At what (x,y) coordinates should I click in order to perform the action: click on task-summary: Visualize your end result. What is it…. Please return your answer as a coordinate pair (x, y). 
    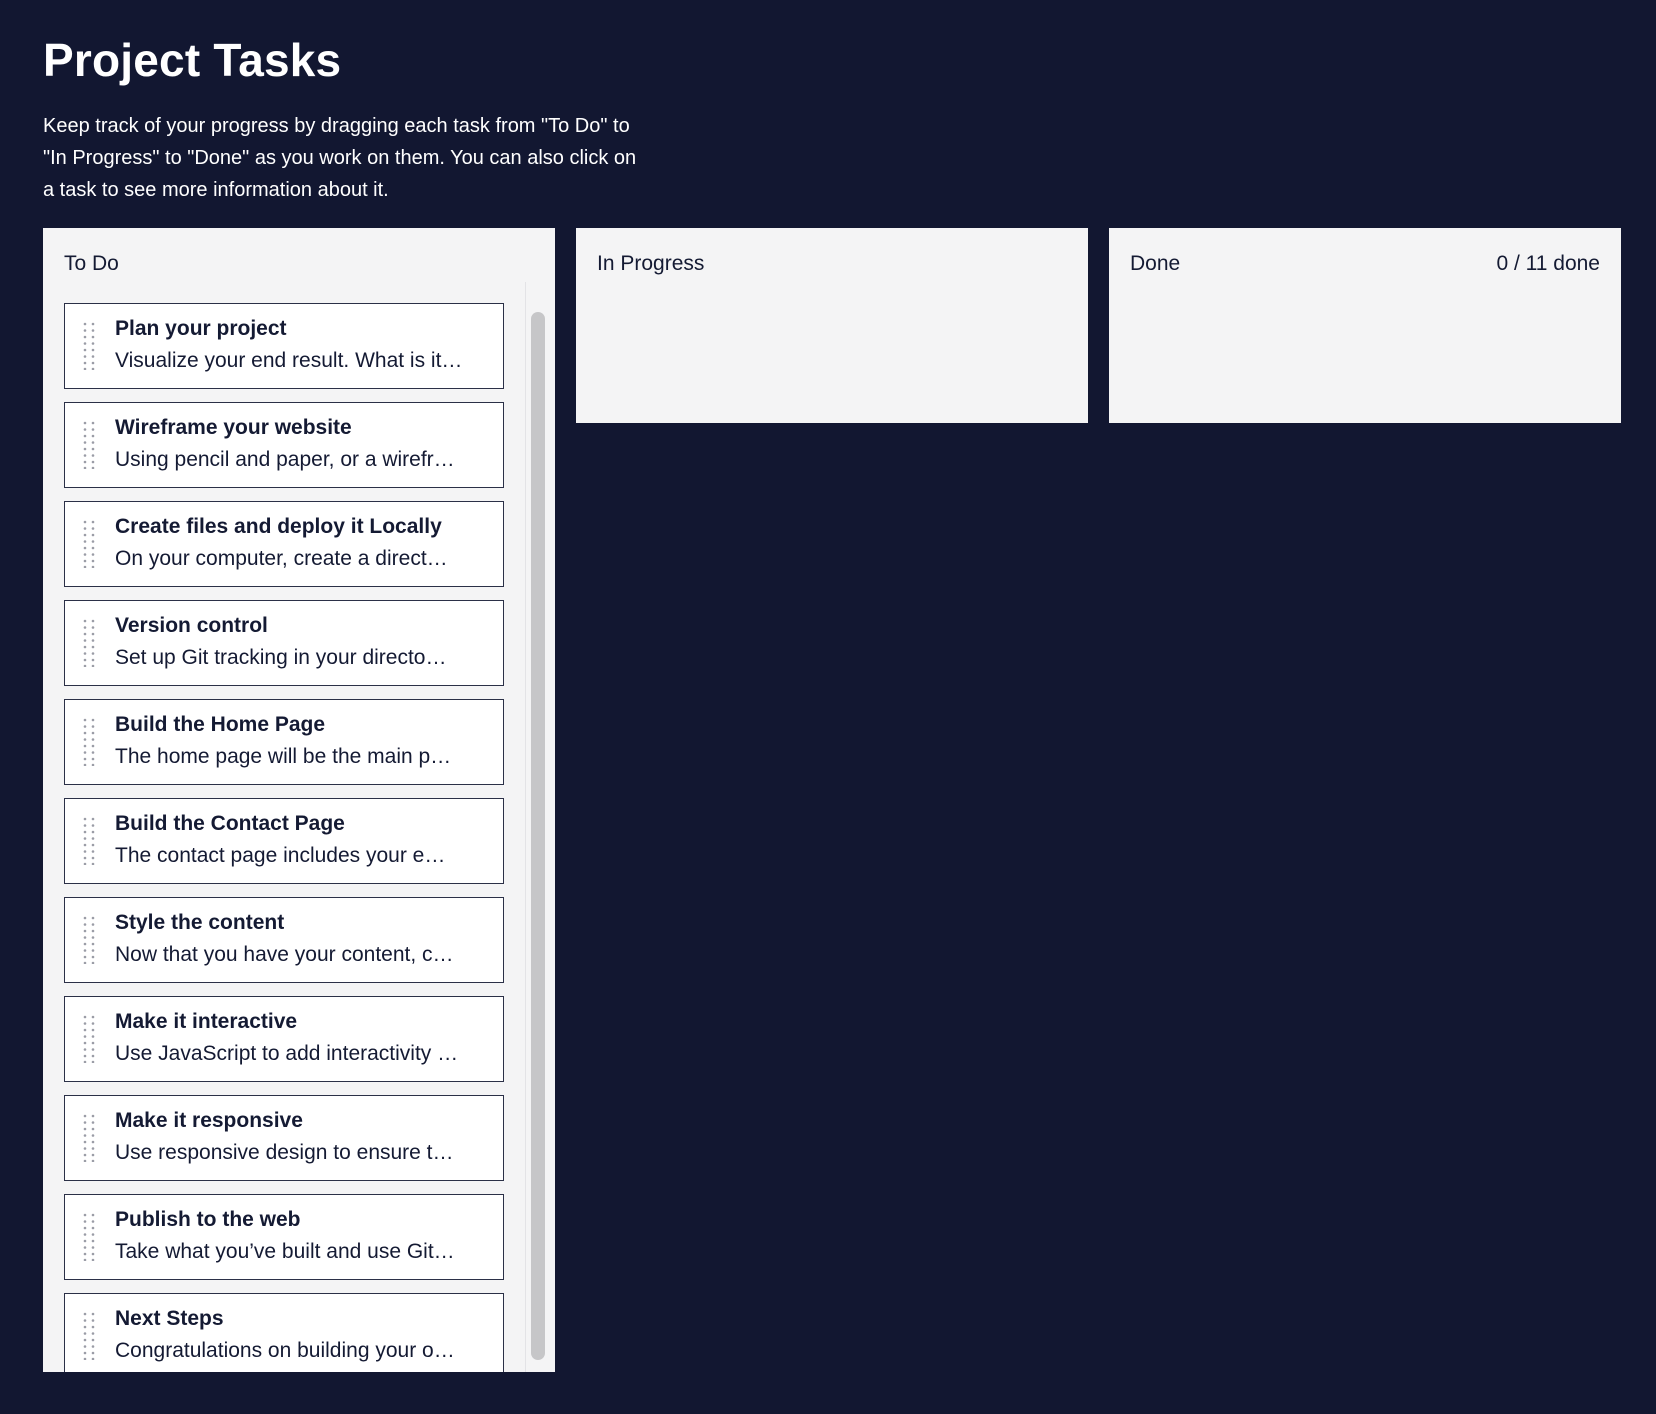
    Looking at the image, I should click on (289, 360).